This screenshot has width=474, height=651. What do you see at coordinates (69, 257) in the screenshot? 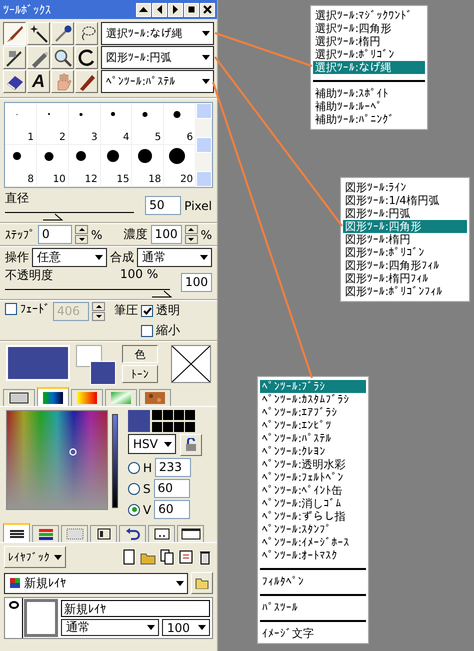
I see `operation-dropdown: 任意` at bounding box center [69, 257].